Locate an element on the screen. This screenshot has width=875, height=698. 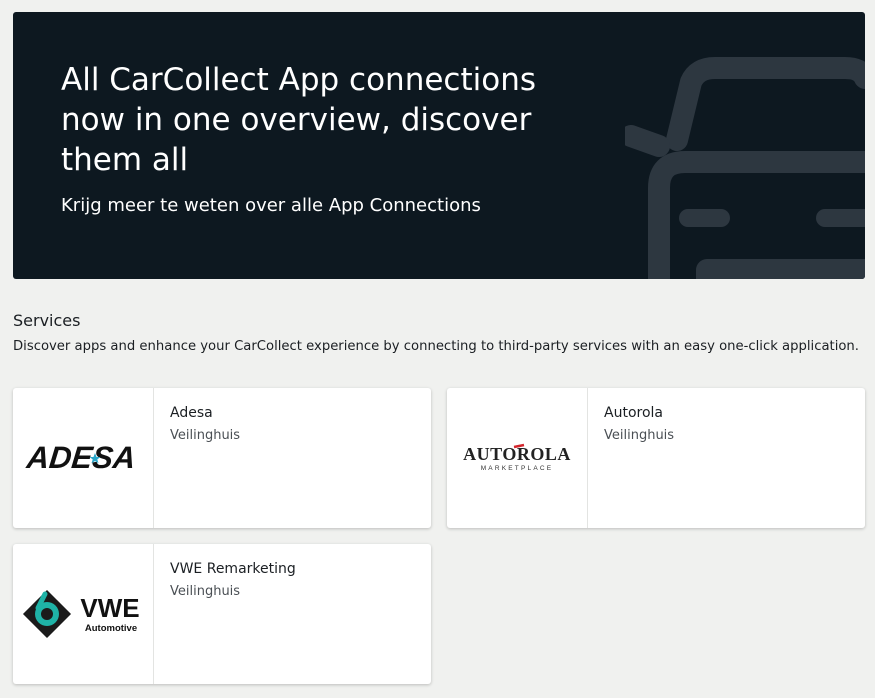
adesa-logo: ADESA is located at coordinates (83, 458).